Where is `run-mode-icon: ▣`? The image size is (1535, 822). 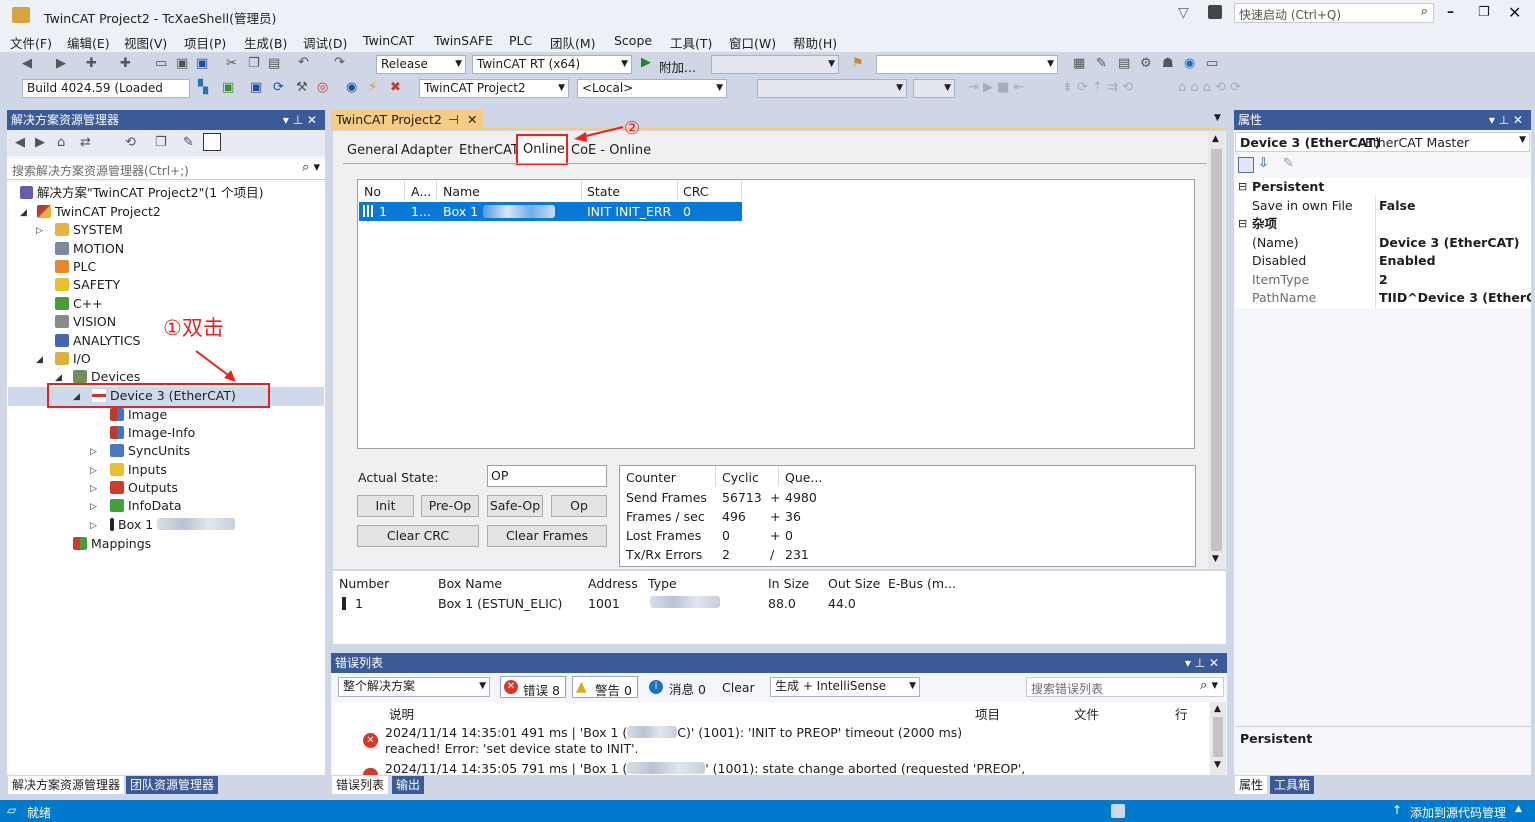
run-mode-icon: ▣ is located at coordinates (256, 87).